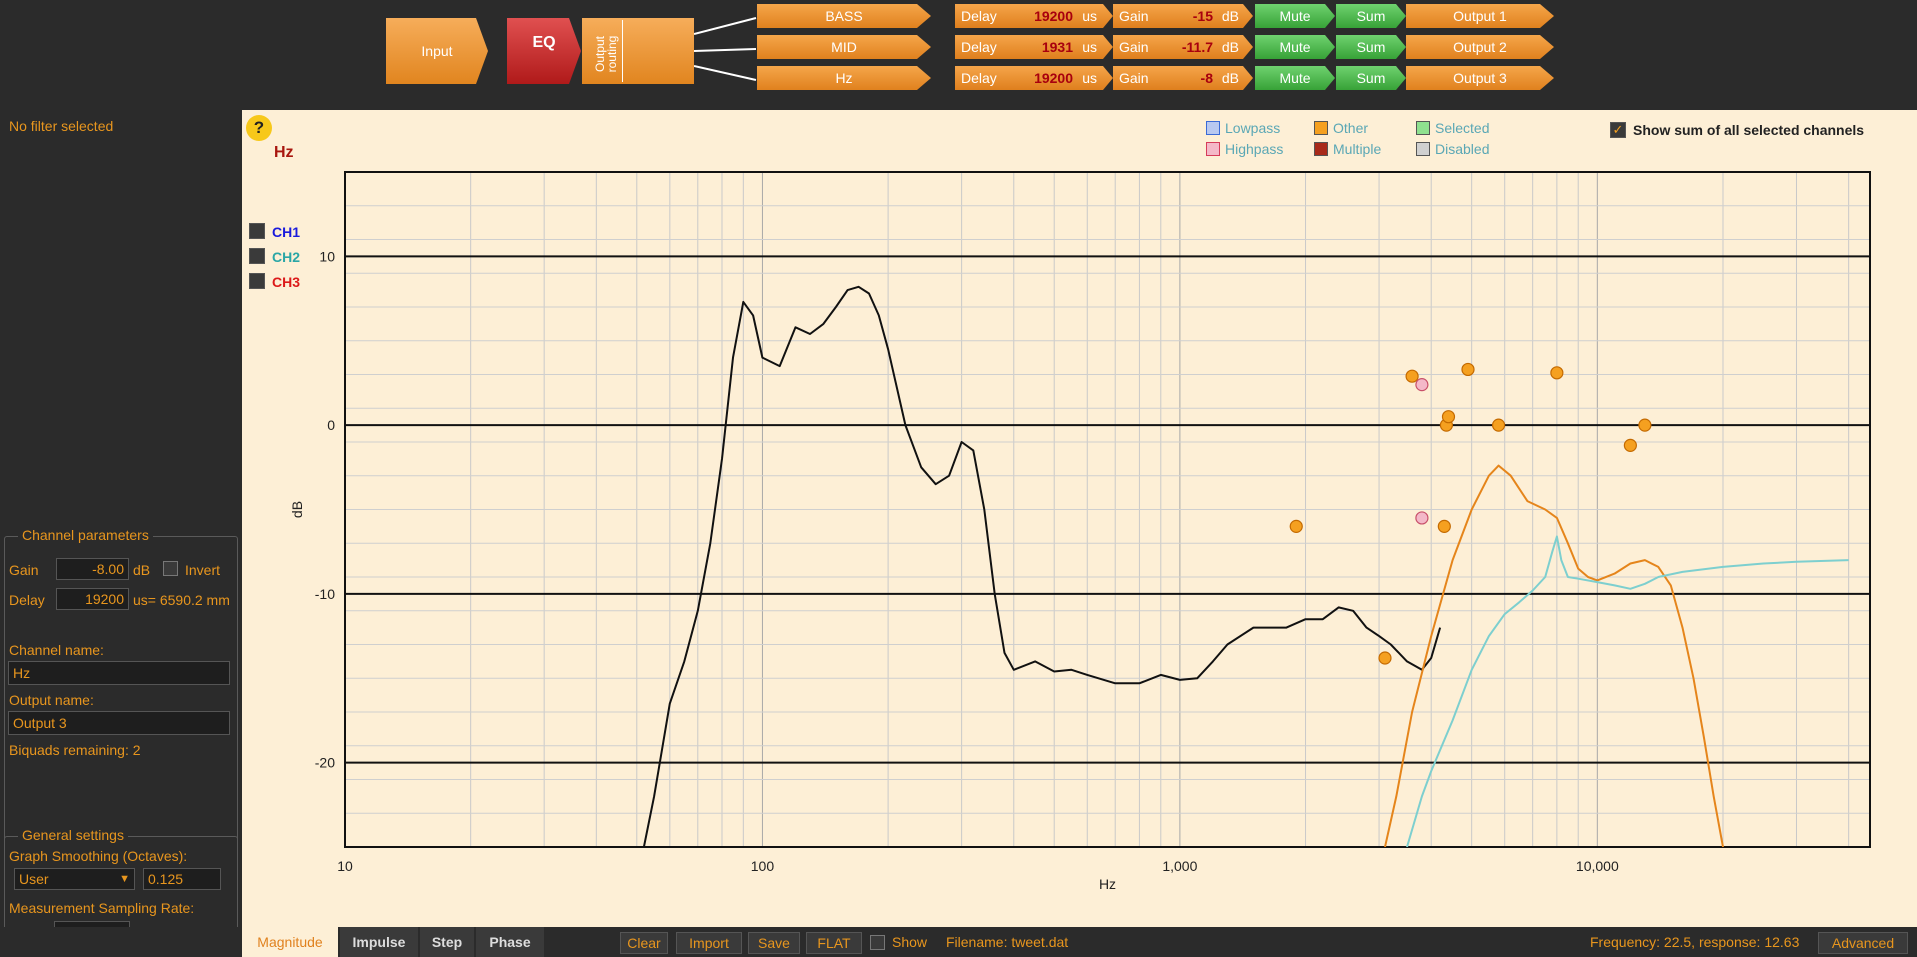 The image size is (1917, 957). Describe the element at coordinates (709, 943) in the screenshot. I see `import-button: Import` at that location.